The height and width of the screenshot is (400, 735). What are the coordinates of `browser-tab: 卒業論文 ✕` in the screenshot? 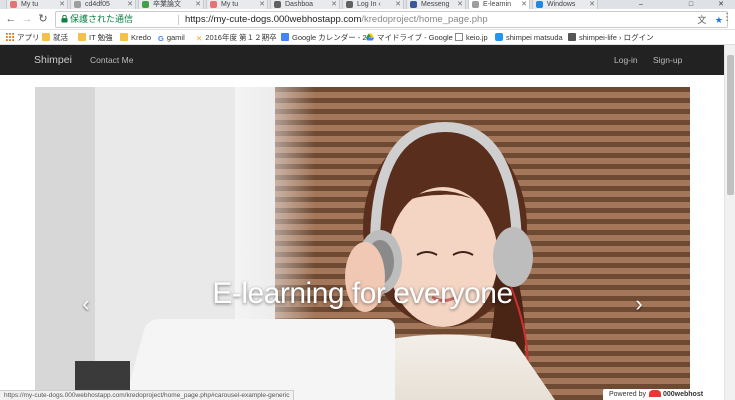 It's located at (171, 4).